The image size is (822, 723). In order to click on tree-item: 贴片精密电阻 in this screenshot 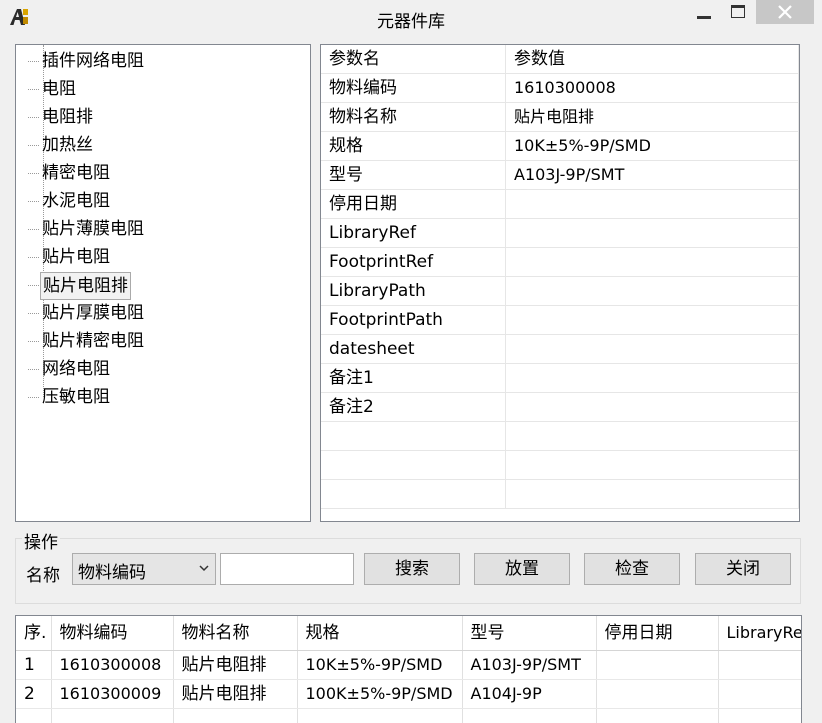, I will do `click(156, 341)`.